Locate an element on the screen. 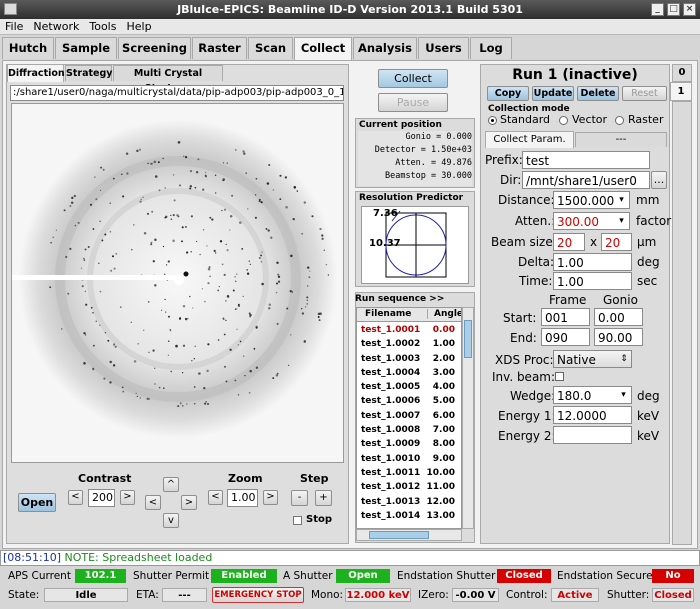  table-row: test_1.0005 4.00 is located at coordinates (409, 387).